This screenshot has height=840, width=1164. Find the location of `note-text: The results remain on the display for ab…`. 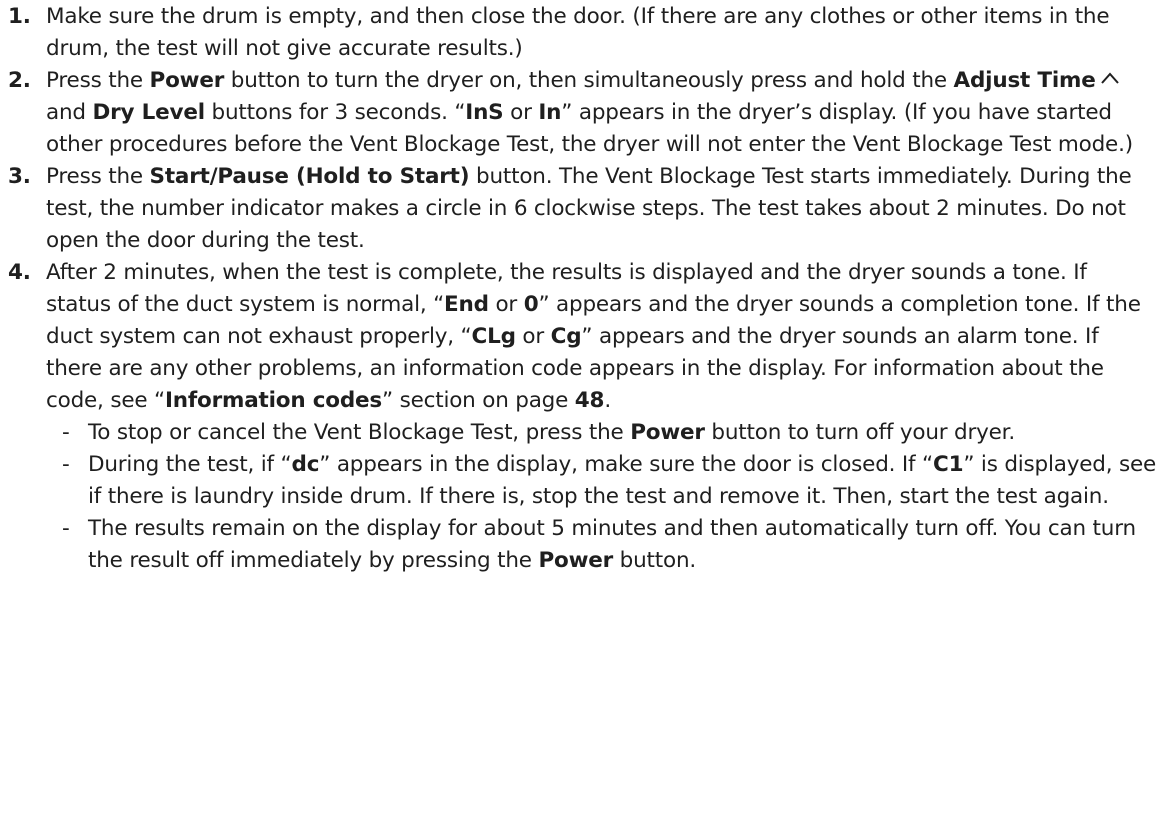

note-text: The results remain on the display for ab… is located at coordinates (623, 545).